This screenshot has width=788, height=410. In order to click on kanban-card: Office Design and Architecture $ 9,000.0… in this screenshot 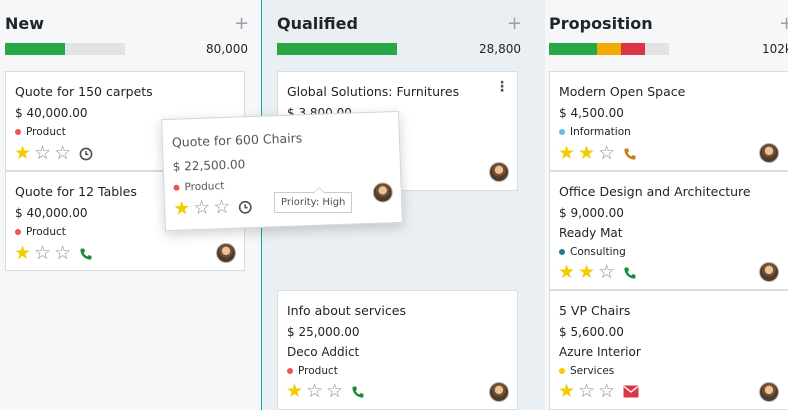, I will do `click(668, 230)`.